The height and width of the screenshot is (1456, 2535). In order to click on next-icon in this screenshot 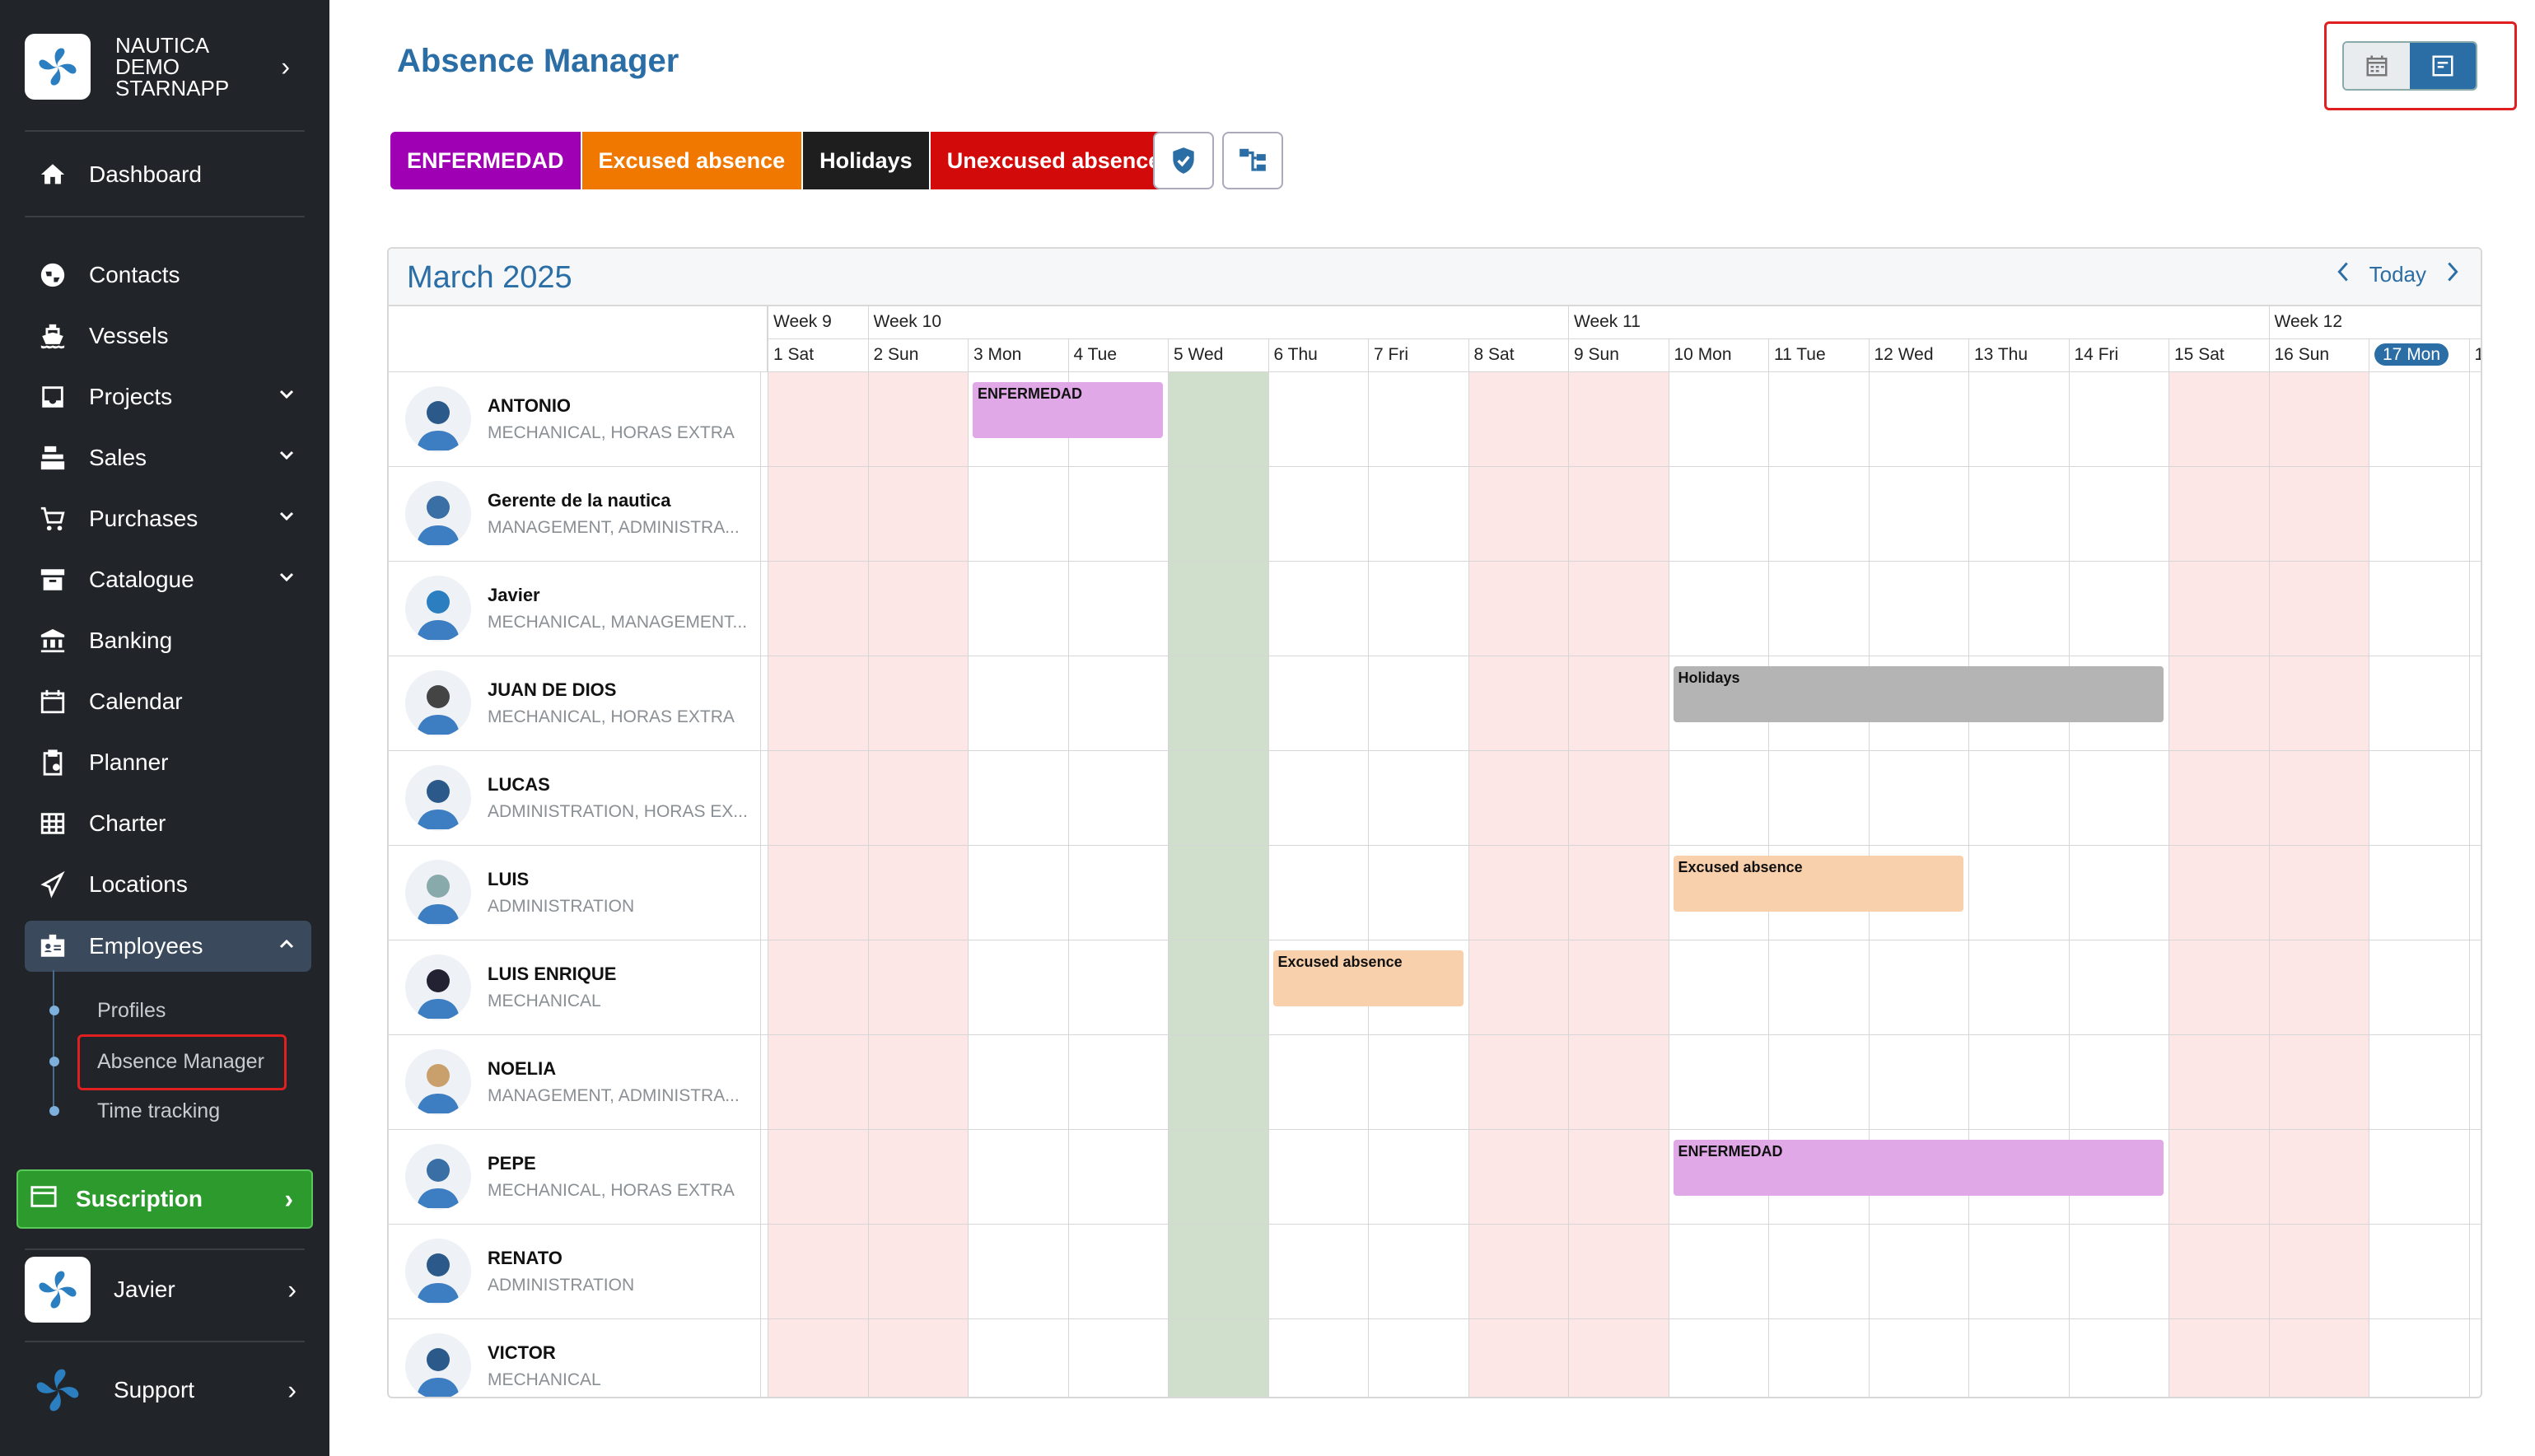, I will do `click(2453, 274)`.